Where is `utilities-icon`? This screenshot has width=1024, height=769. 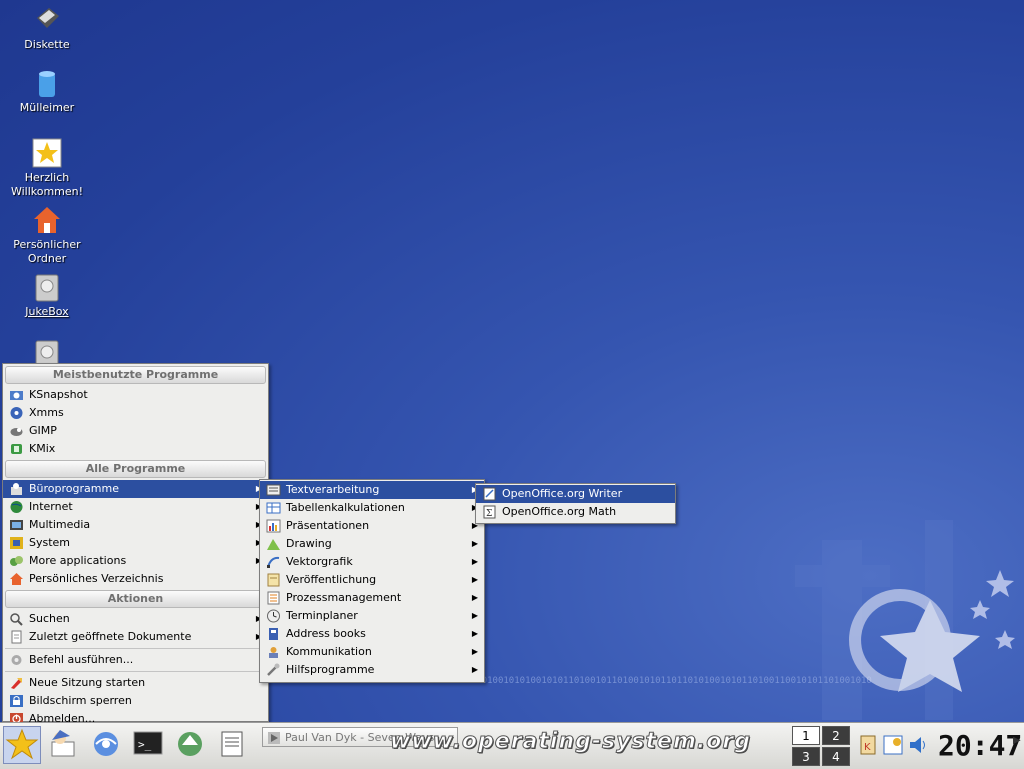
utilities-icon is located at coordinates (273, 669).